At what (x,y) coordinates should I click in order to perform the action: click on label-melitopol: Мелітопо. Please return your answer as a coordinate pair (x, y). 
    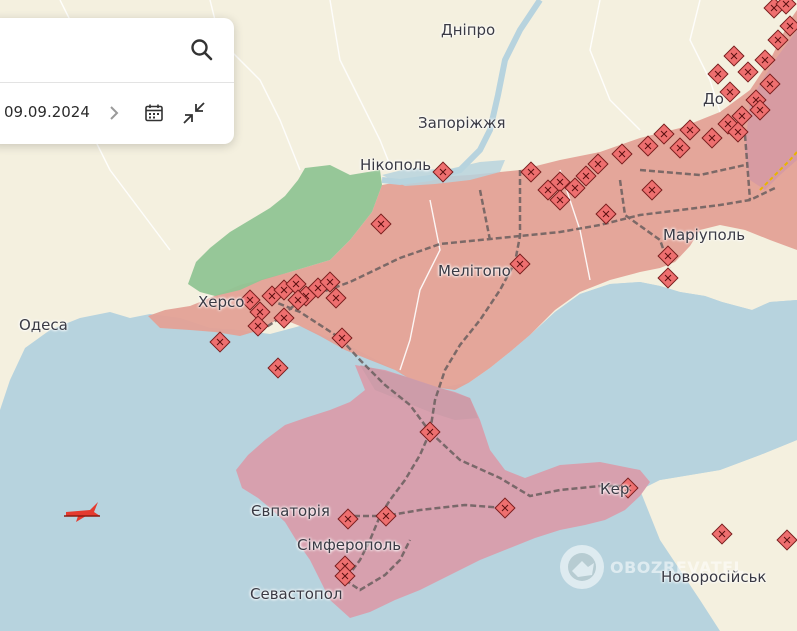
    Looking at the image, I should click on (474, 271).